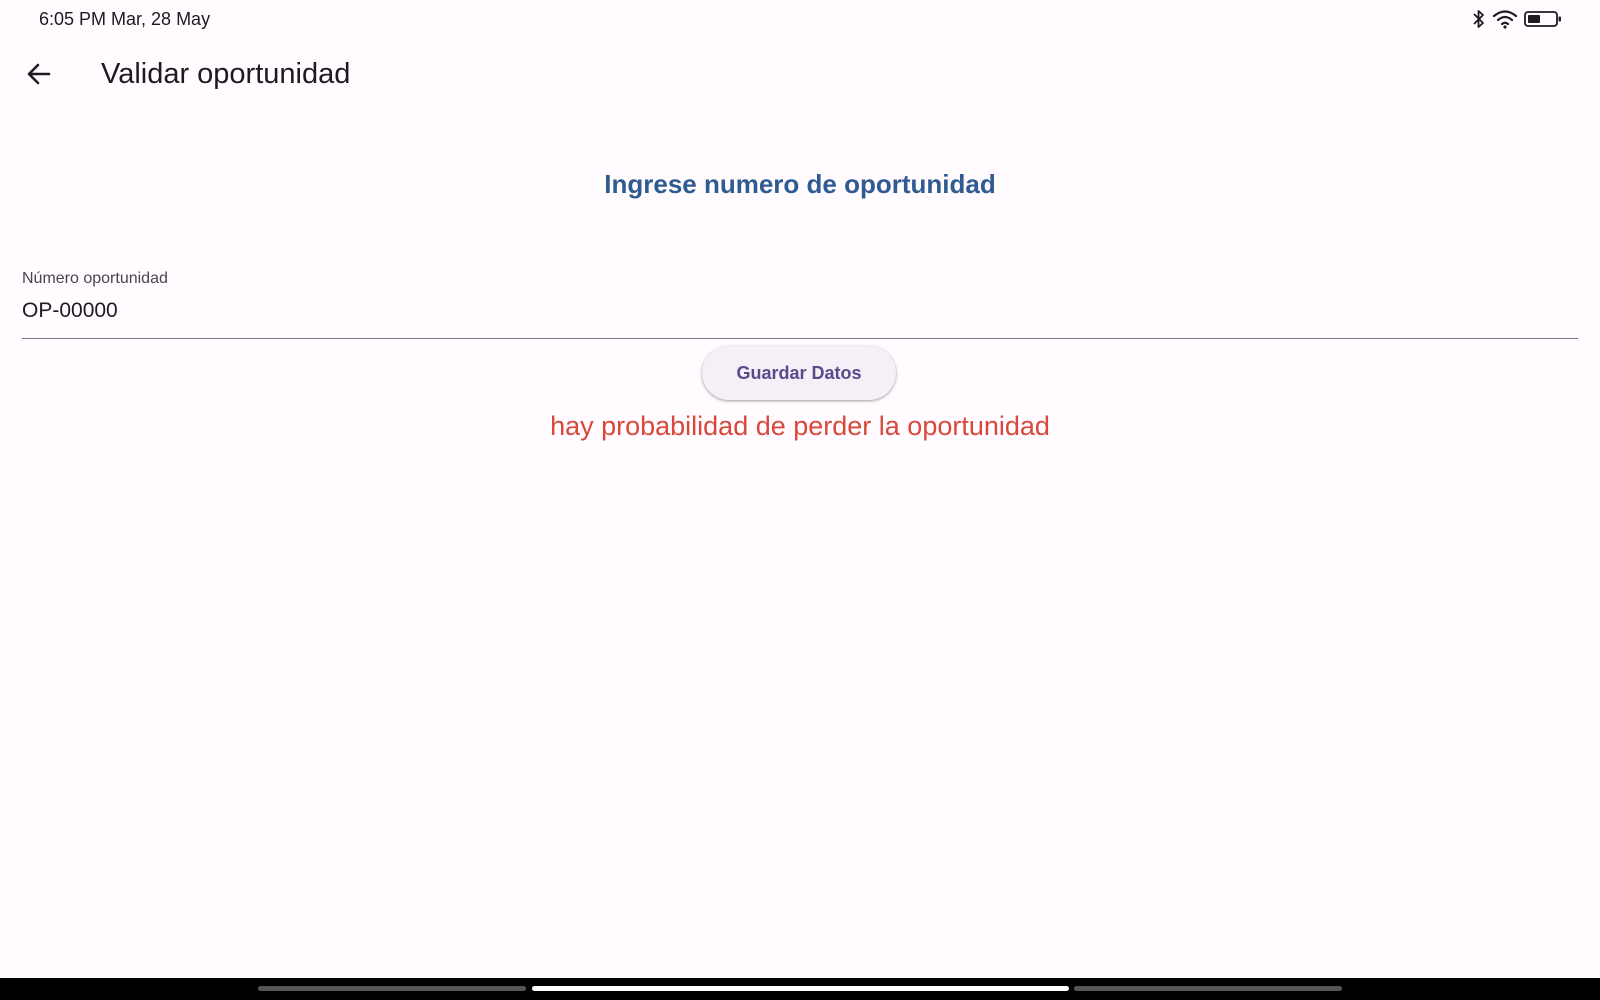 Image resolution: width=1600 pixels, height=1000 pixels. I want to click on nav-handle-center, so click(800, 988).